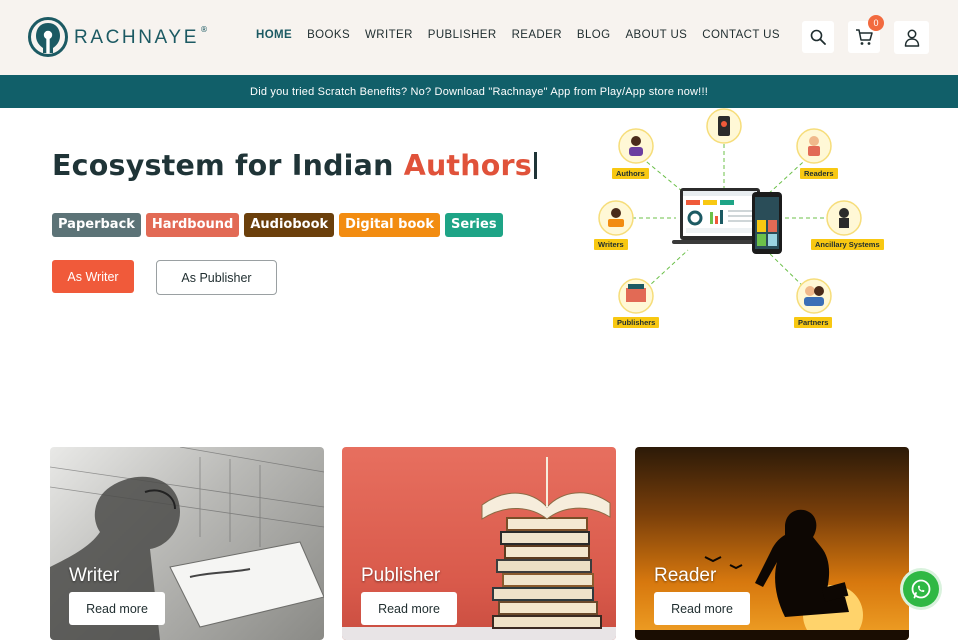 Image resolution: width=958 pixels, height=643 pixels. I want to click on writer-card: Writer Read more, so click(187, 543).